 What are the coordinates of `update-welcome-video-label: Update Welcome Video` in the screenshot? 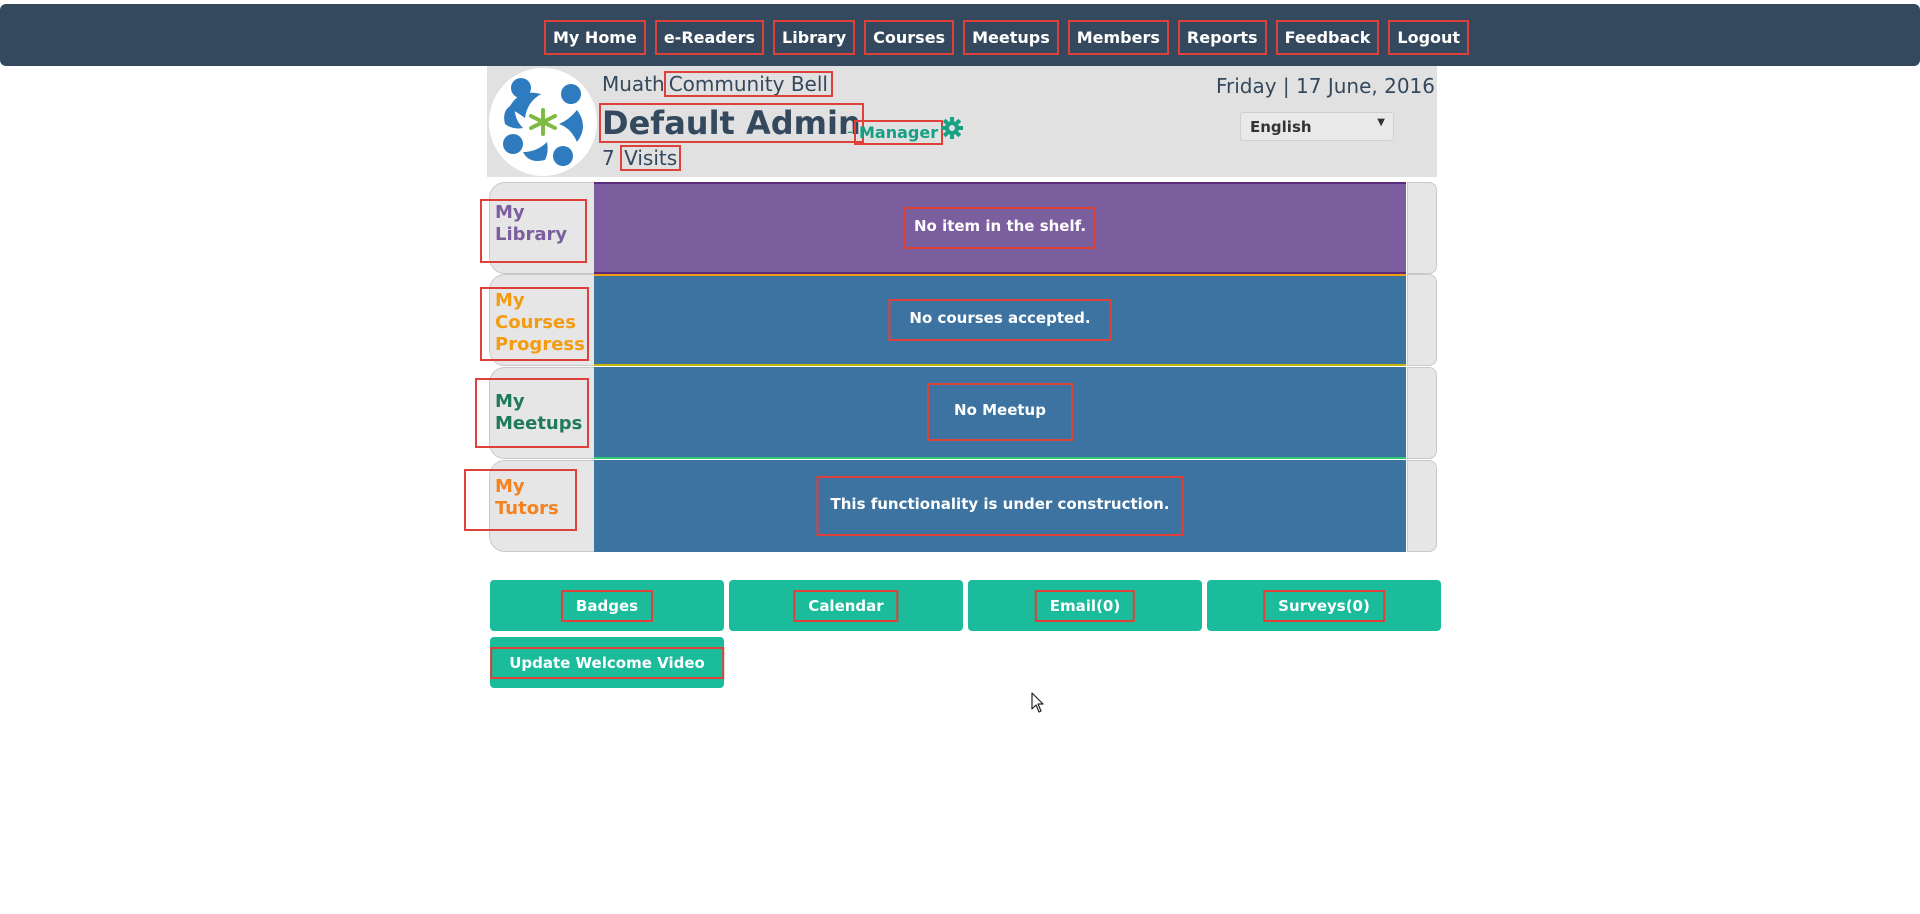 It's located at (607, 662).